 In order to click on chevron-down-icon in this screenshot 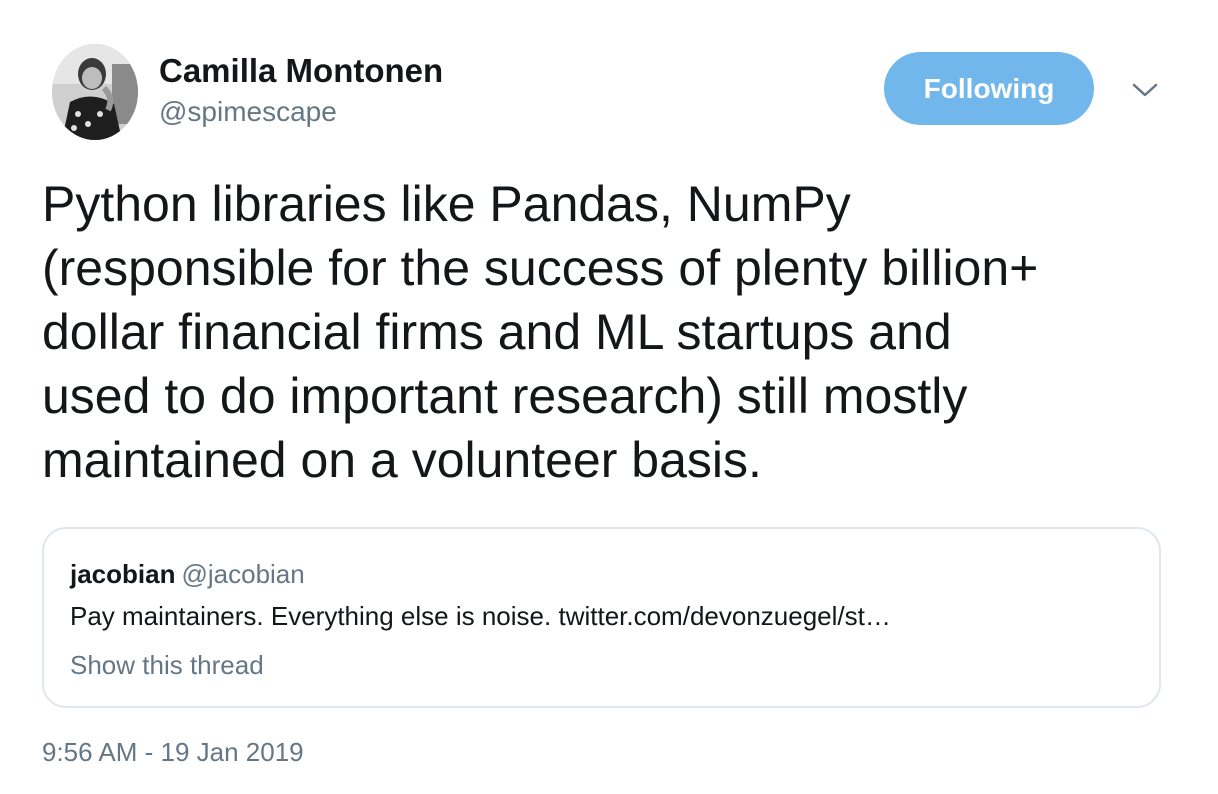, I will do `click(1145, 90)`.